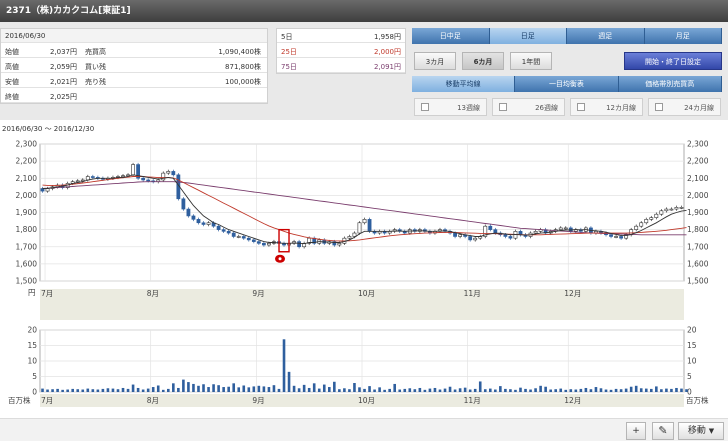  What do you see at coordinates (289, 67) in the screenshot?
I see `ma-label: 75日` at bounding box center [289, 67].